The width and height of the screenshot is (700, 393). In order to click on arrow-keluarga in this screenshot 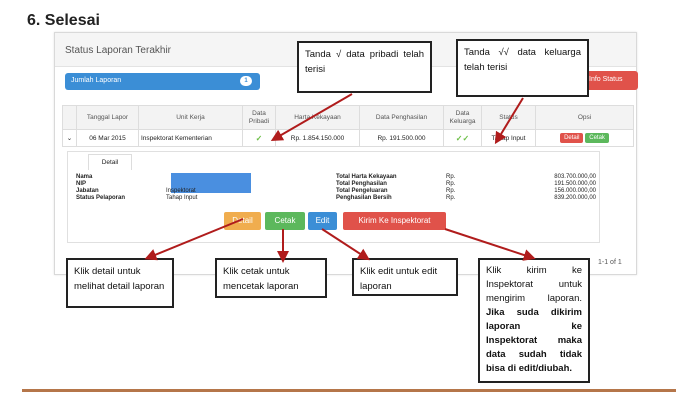, I will do `click(509, 121)`.